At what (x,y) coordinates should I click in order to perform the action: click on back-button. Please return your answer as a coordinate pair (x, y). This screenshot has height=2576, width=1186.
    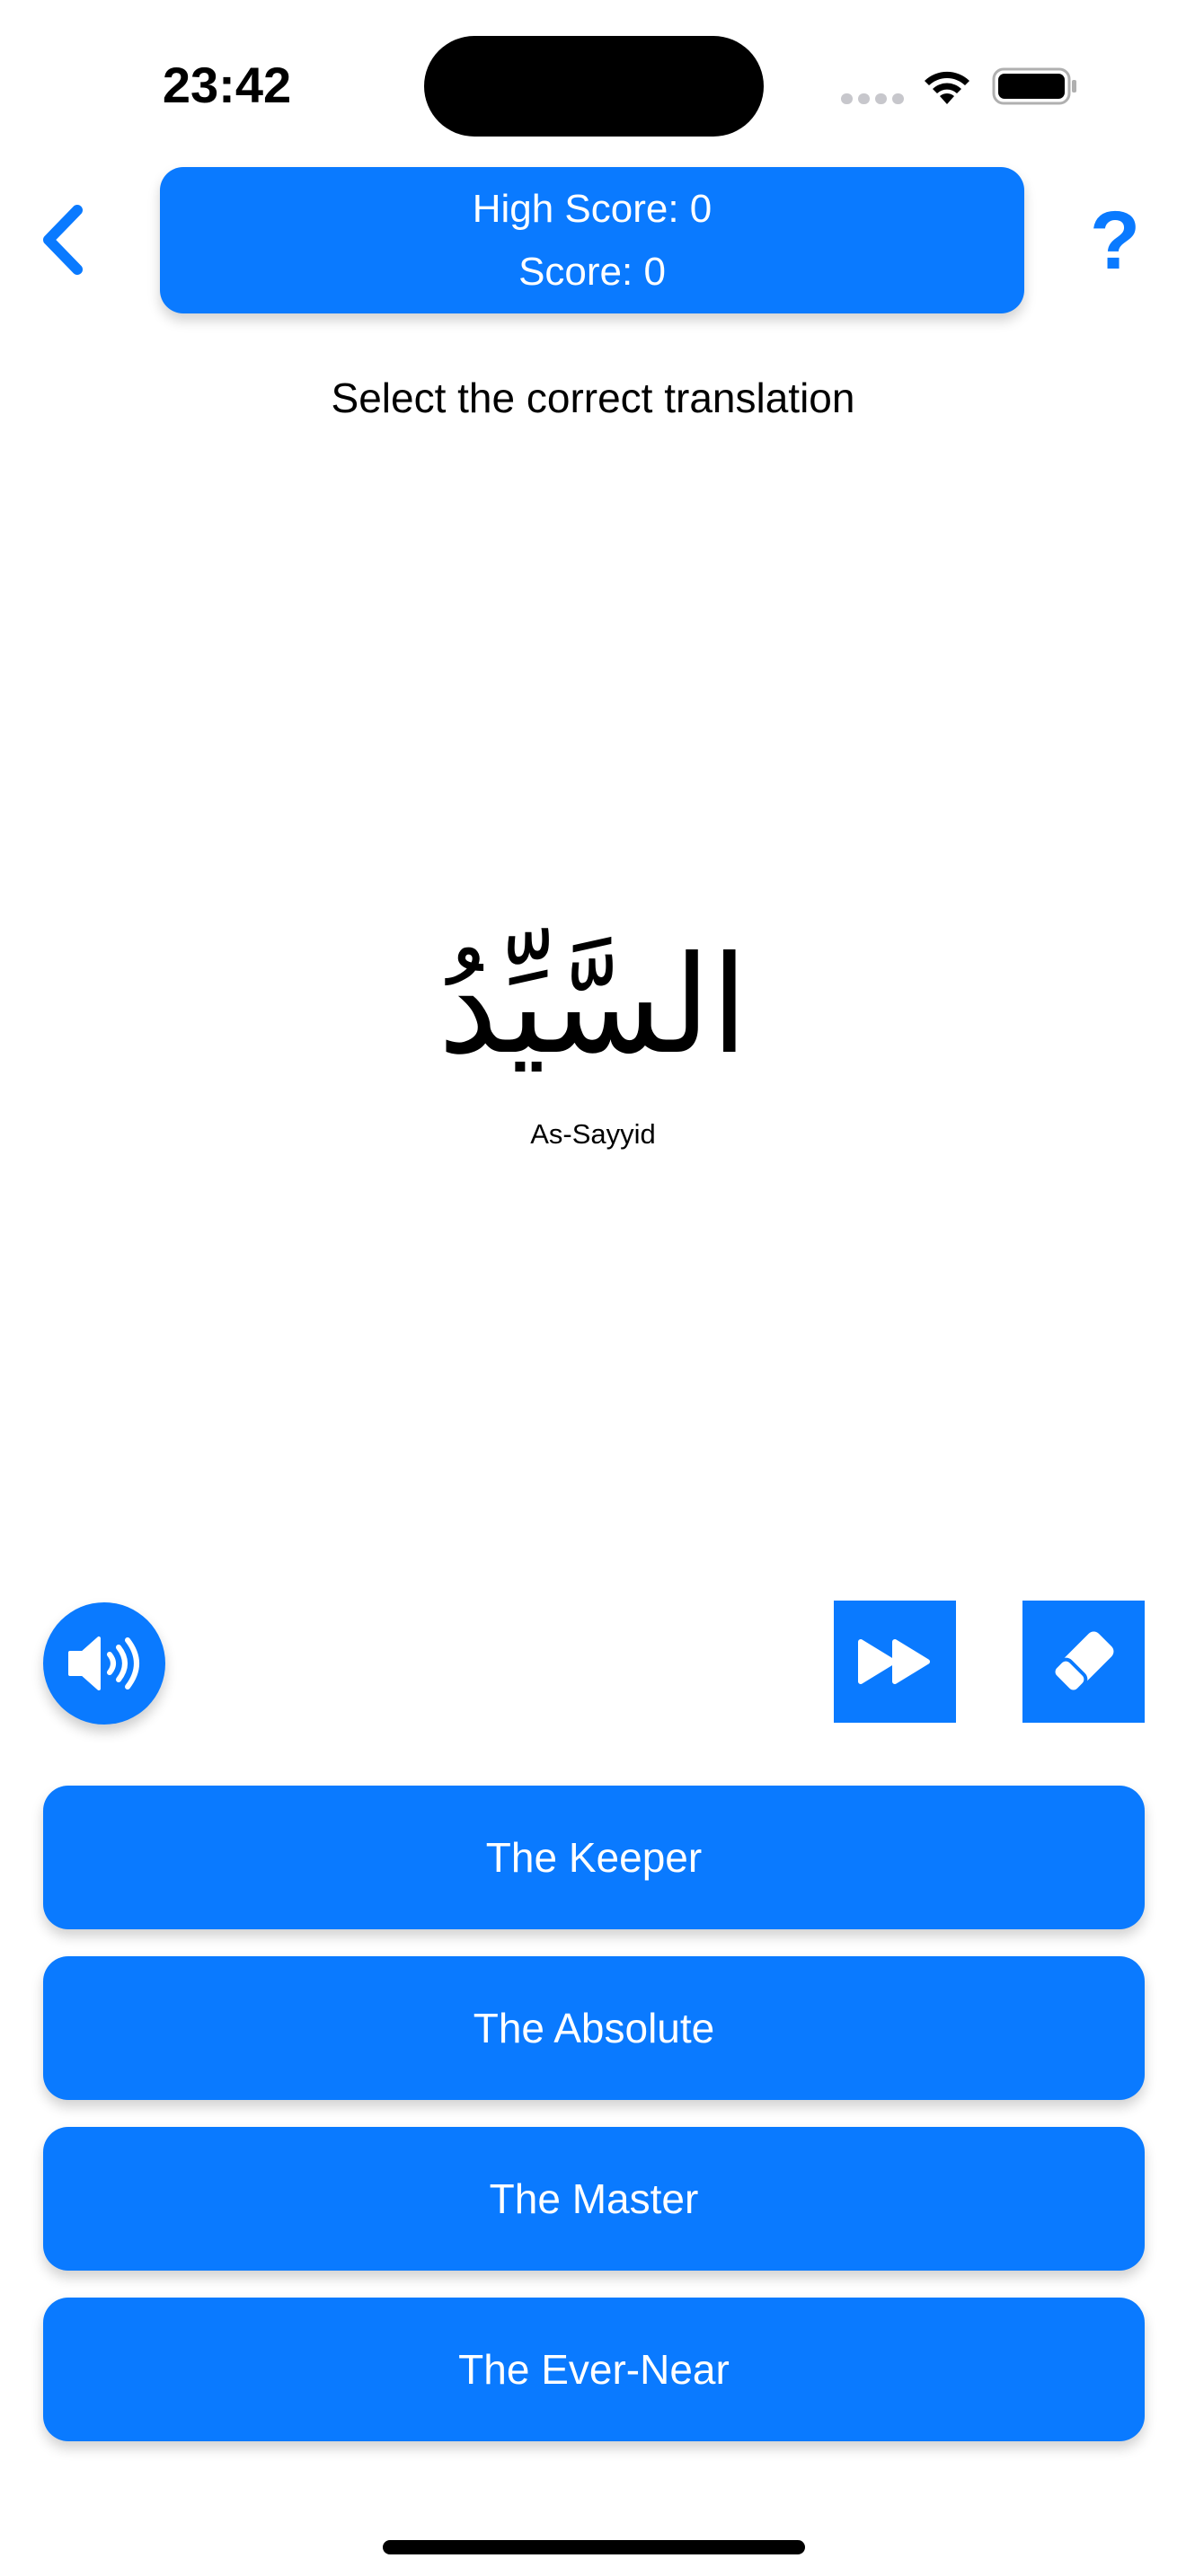
    Looking at the image, I should click on (63, 240).